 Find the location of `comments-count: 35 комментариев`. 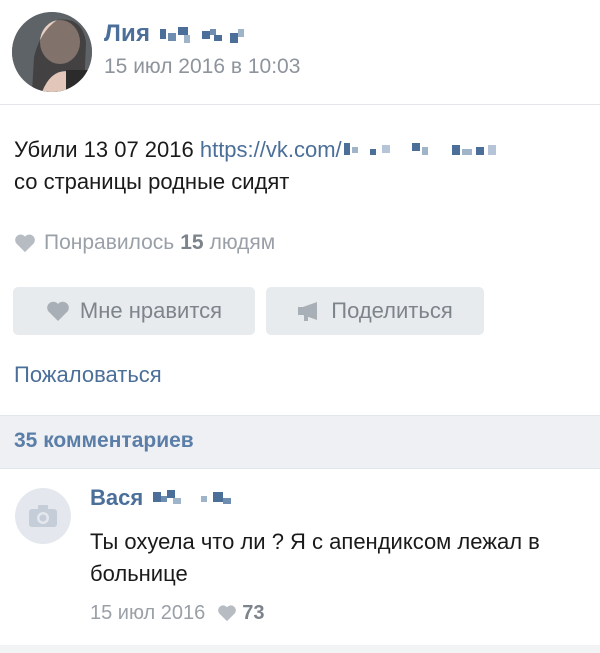

comments-count: 35 комментариев is located at coordinates (104, 441).